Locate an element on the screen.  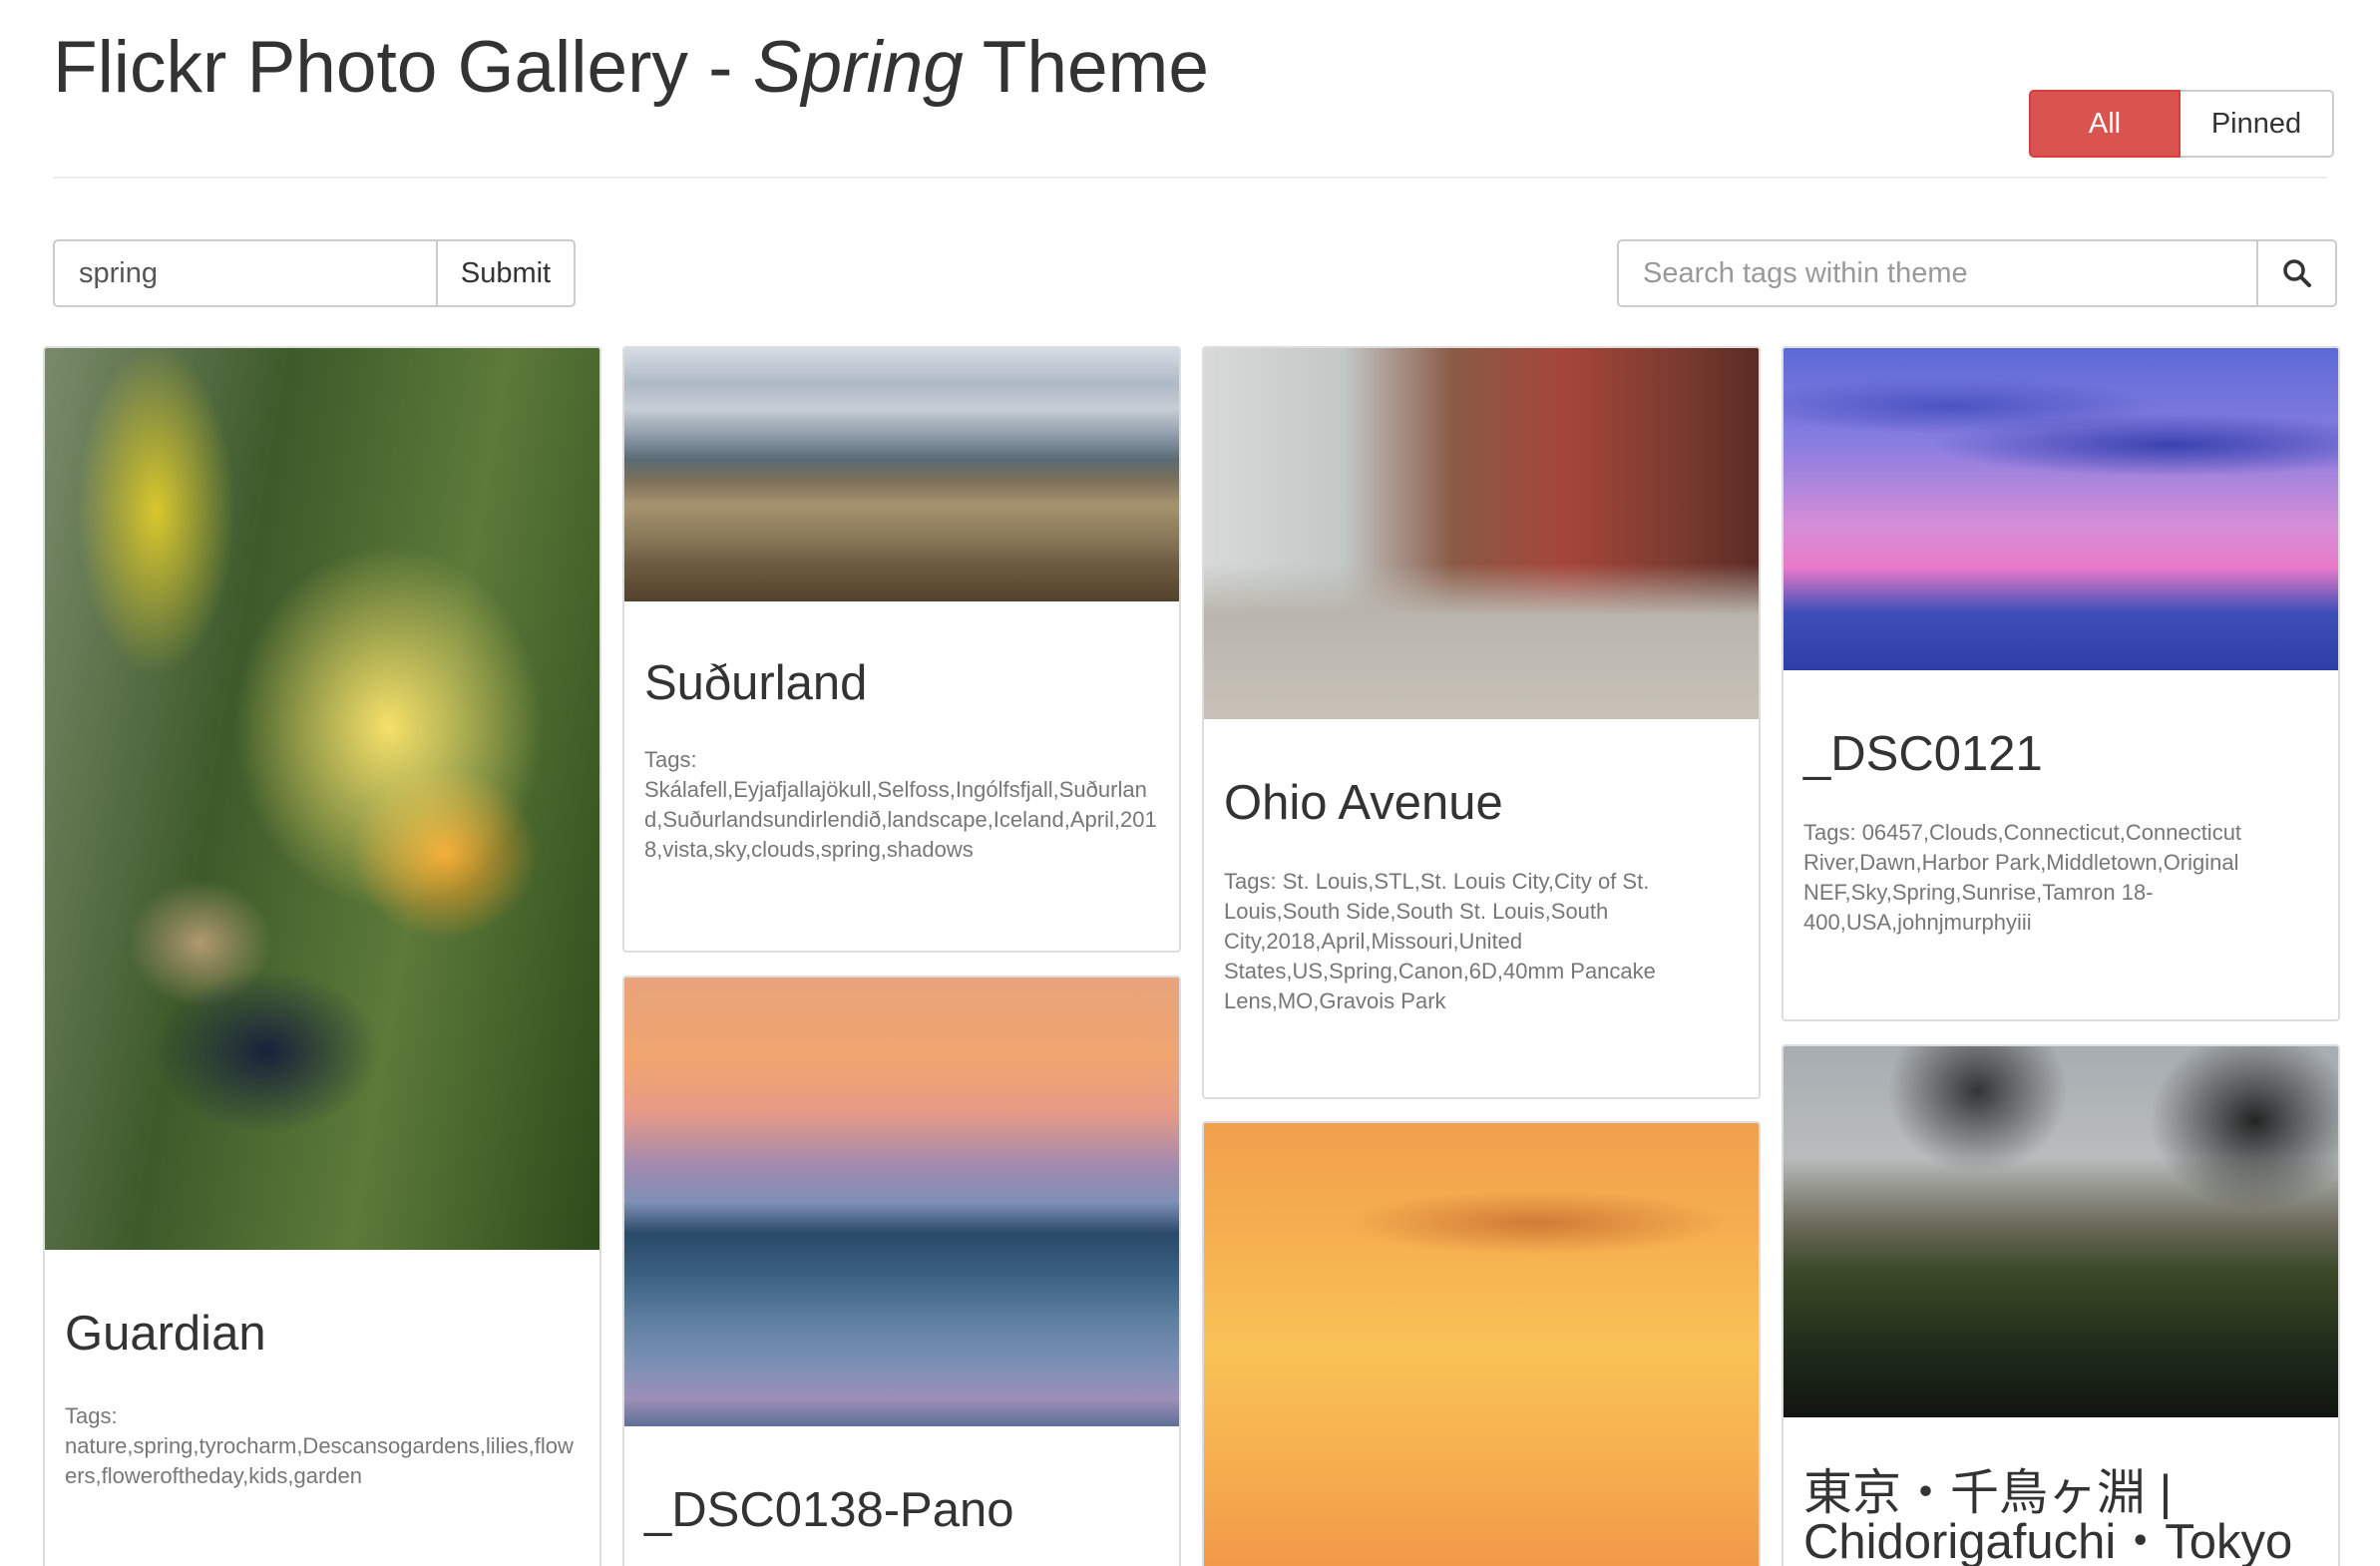
photo-card-chidorigafuchi: 東京・千鳥ヶ淵 | Chidorigafuchi・Tokyo is located at coordinates (2061, 1305).